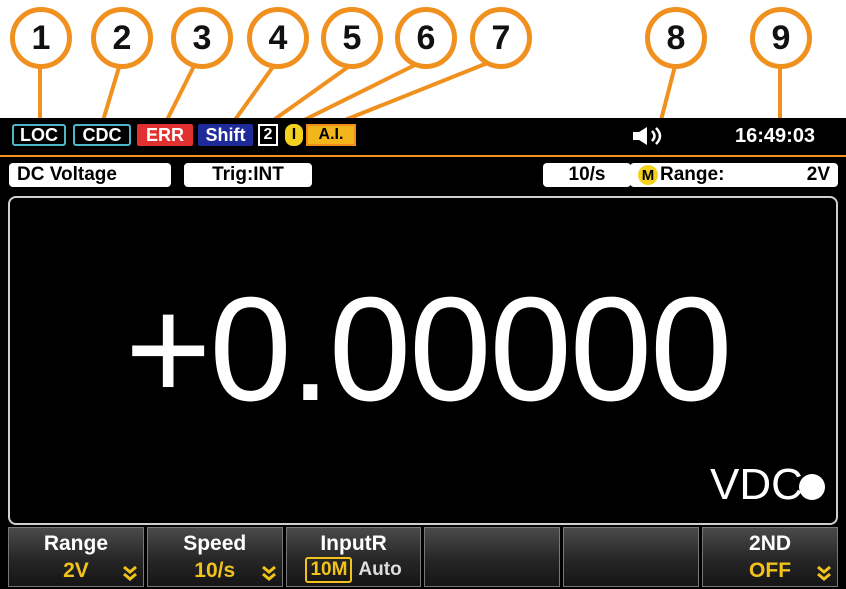 The height and width of the screenshot is (589, 846). What do you see at coordinates (90, 175) in the screenshot?
I see `function-label: DC Voltage` at bounding box center [90, 175].